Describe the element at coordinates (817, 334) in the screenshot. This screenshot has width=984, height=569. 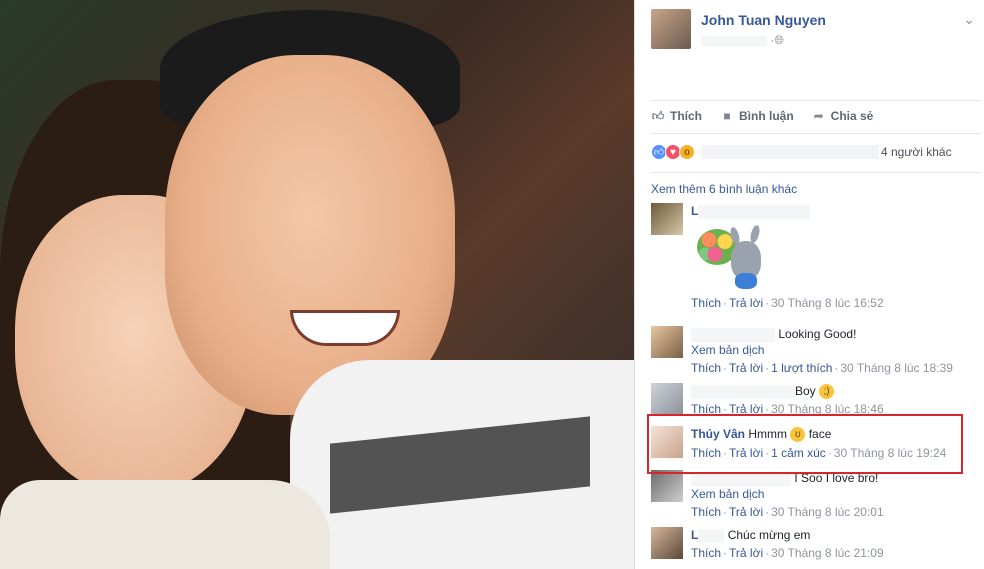
I see `comment-text: Looking Good!` at that location.